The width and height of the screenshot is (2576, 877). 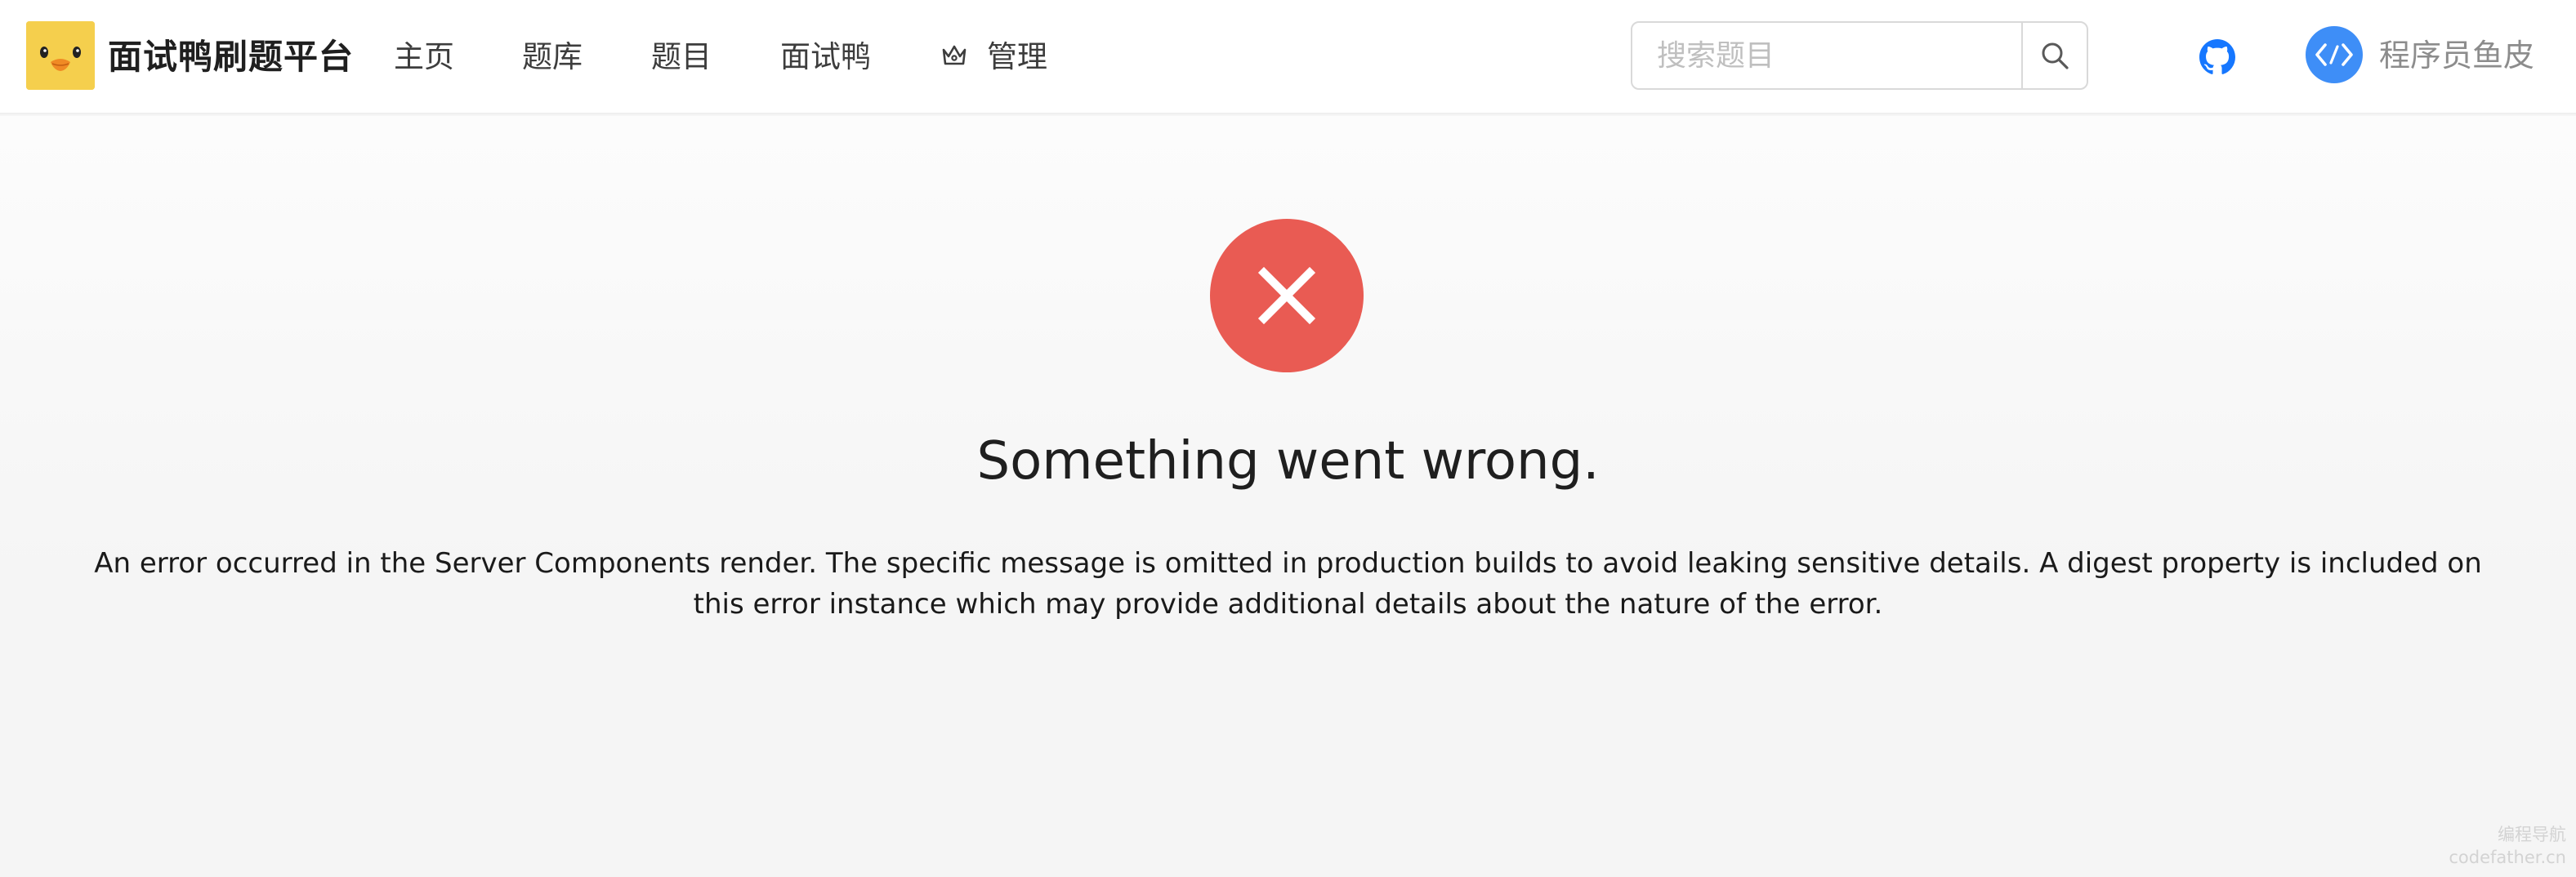 I want to click on watermark-line-2: codefather.cn, so click(x=2508, y=858).